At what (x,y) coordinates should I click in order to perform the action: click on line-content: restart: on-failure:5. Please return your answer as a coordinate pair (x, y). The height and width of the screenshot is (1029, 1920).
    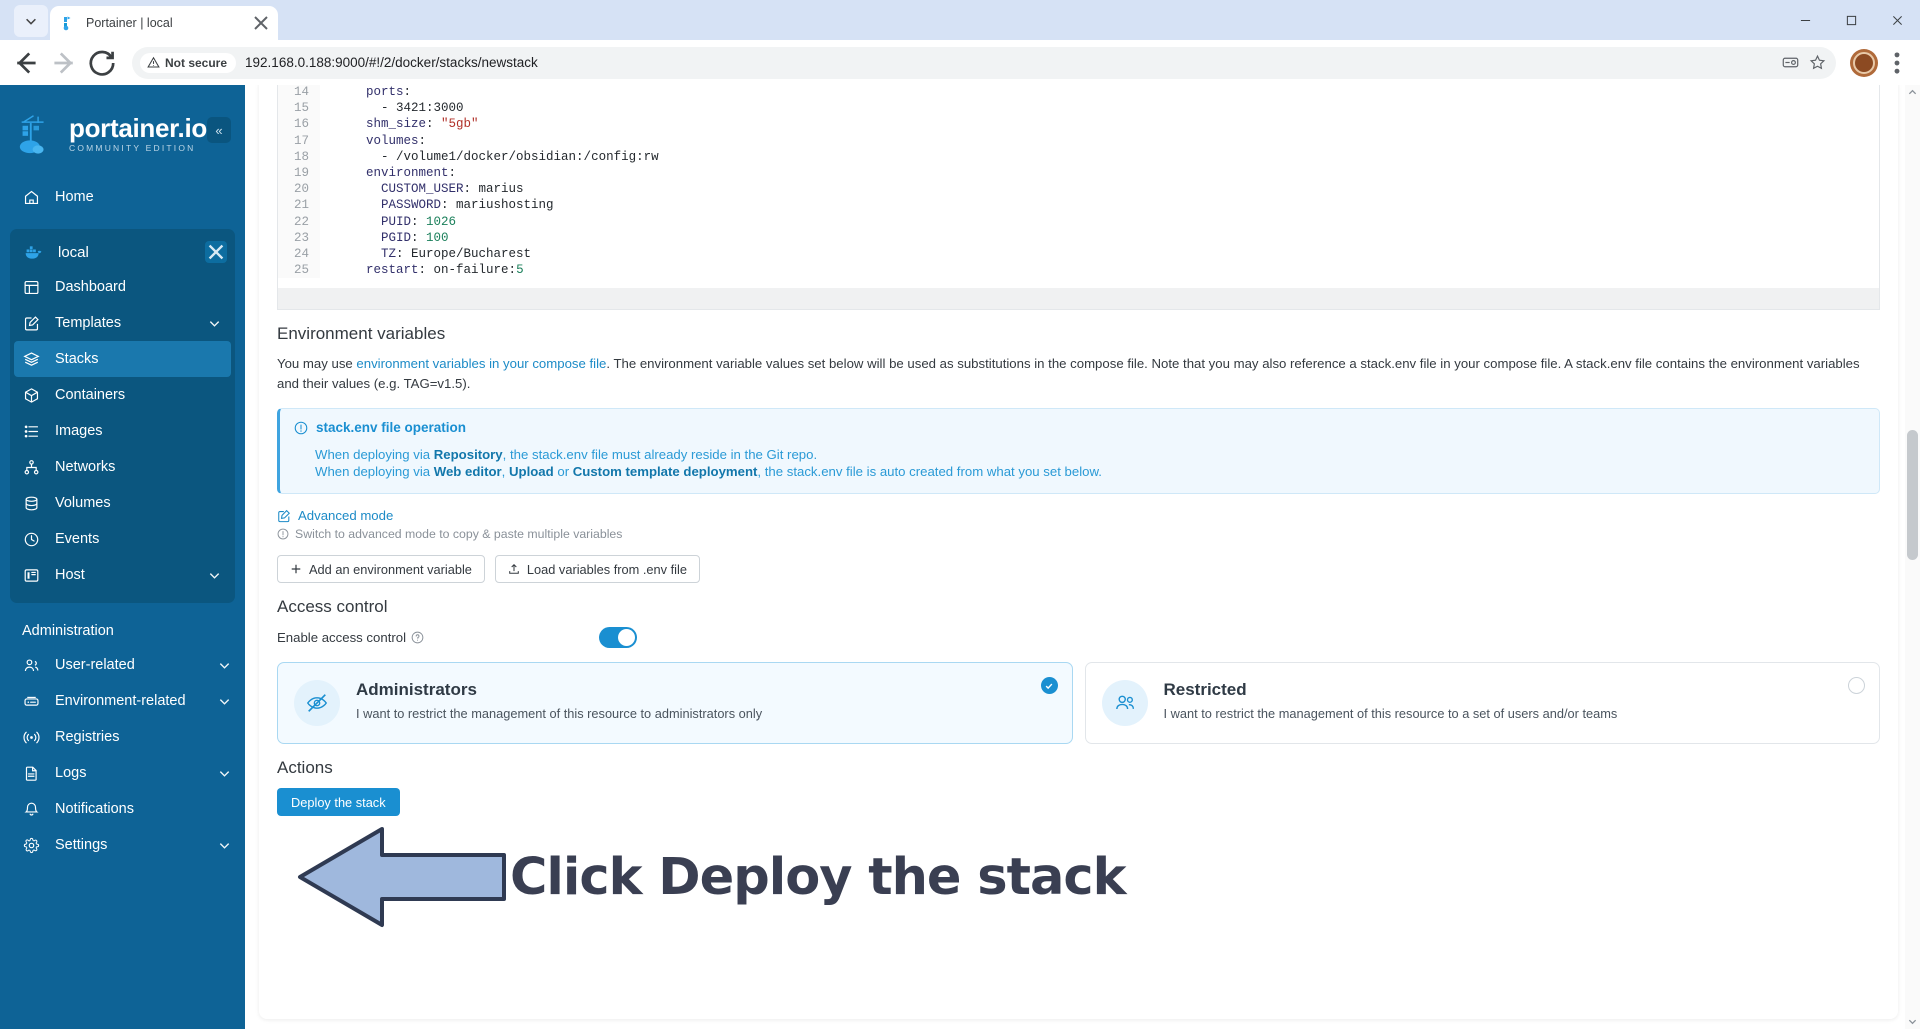
    Looking at the image, I should click on (445, 270).